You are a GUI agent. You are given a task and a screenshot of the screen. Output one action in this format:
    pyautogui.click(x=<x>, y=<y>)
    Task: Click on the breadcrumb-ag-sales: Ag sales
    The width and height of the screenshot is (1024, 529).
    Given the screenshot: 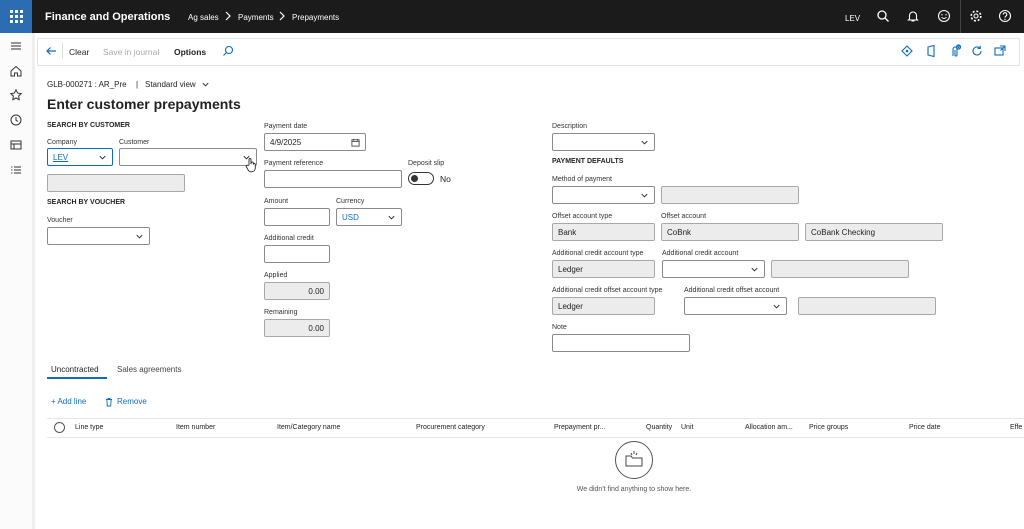 What is the action you would take?
    pyautogui.click(x=203, y=17)
    